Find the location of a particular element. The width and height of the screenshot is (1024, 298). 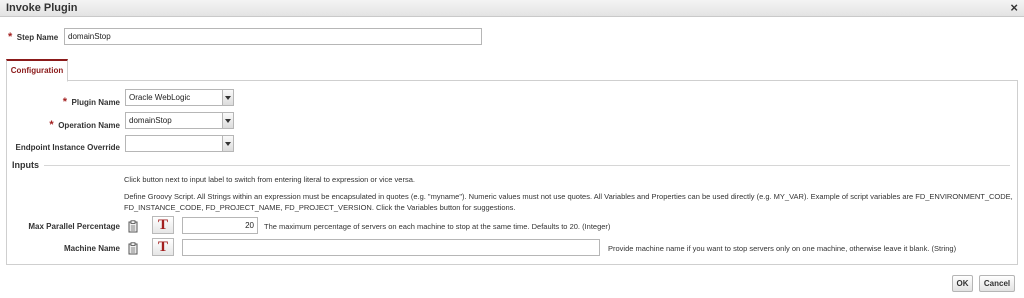

step-name-label: * Step Name is located at coordinates (33, 37).